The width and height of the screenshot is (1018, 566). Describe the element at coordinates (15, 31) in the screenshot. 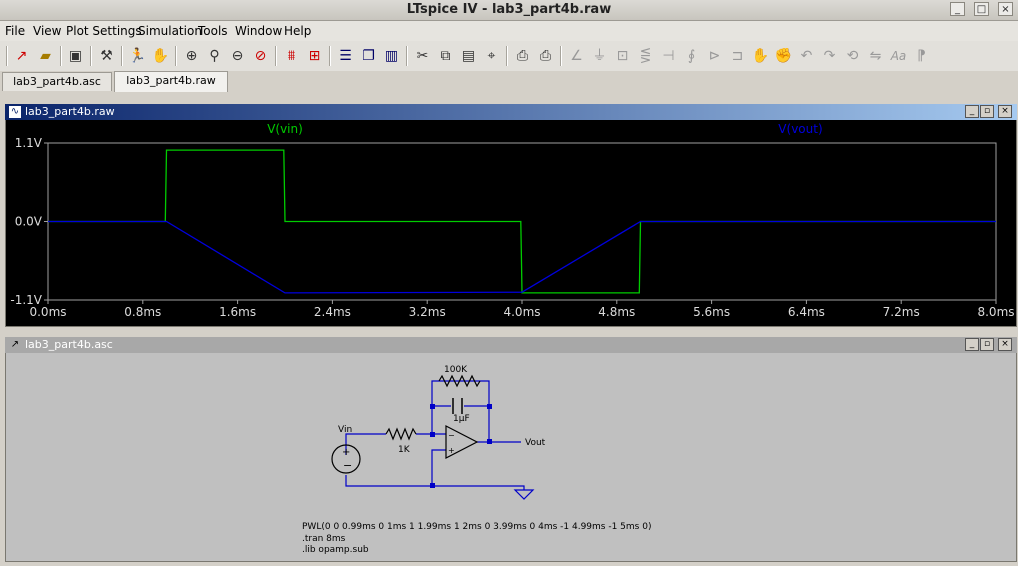

I see `menu-file: File` at that location.